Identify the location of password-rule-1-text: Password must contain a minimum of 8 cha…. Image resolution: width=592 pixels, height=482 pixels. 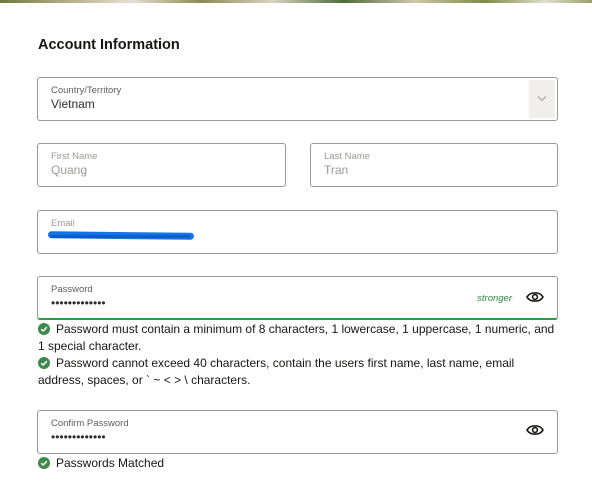
(296, 337).